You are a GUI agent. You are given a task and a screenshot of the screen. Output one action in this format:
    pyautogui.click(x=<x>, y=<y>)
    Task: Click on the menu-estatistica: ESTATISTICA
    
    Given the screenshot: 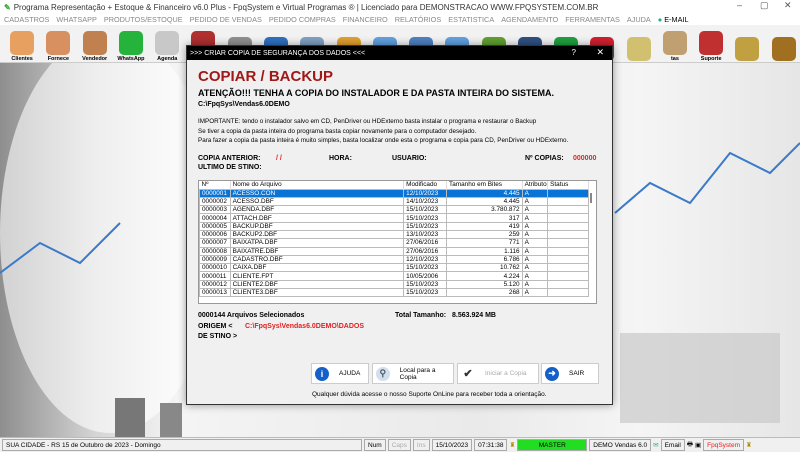 What is the action you would take?
    pyautogui.click(x=471, y=19)
    